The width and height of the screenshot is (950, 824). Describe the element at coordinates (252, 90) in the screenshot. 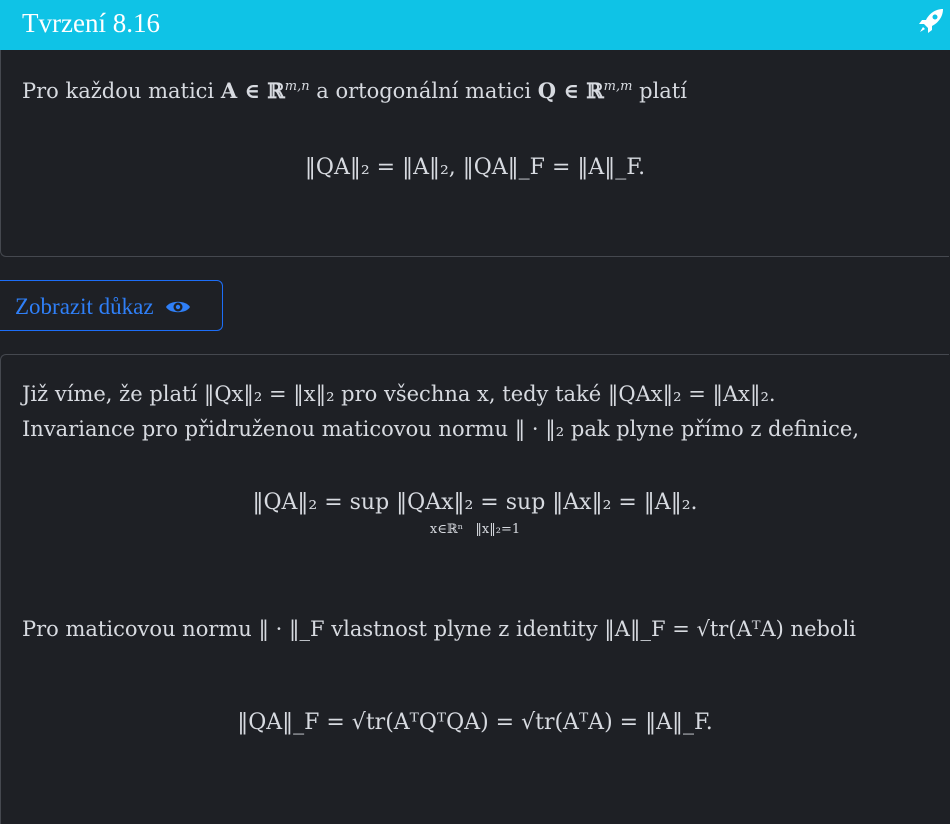

I see `matrix-a-set: A ∈ ℝ` at that location.